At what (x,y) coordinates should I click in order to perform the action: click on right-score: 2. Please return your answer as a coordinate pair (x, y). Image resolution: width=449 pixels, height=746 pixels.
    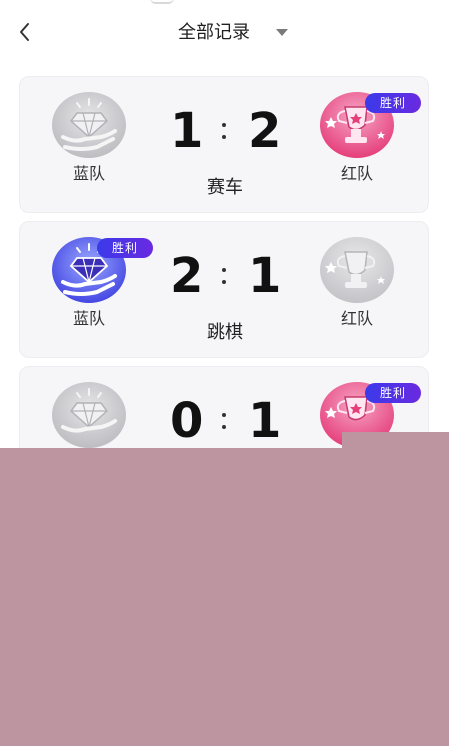
    Looking at the image, I should click on (265, 131).